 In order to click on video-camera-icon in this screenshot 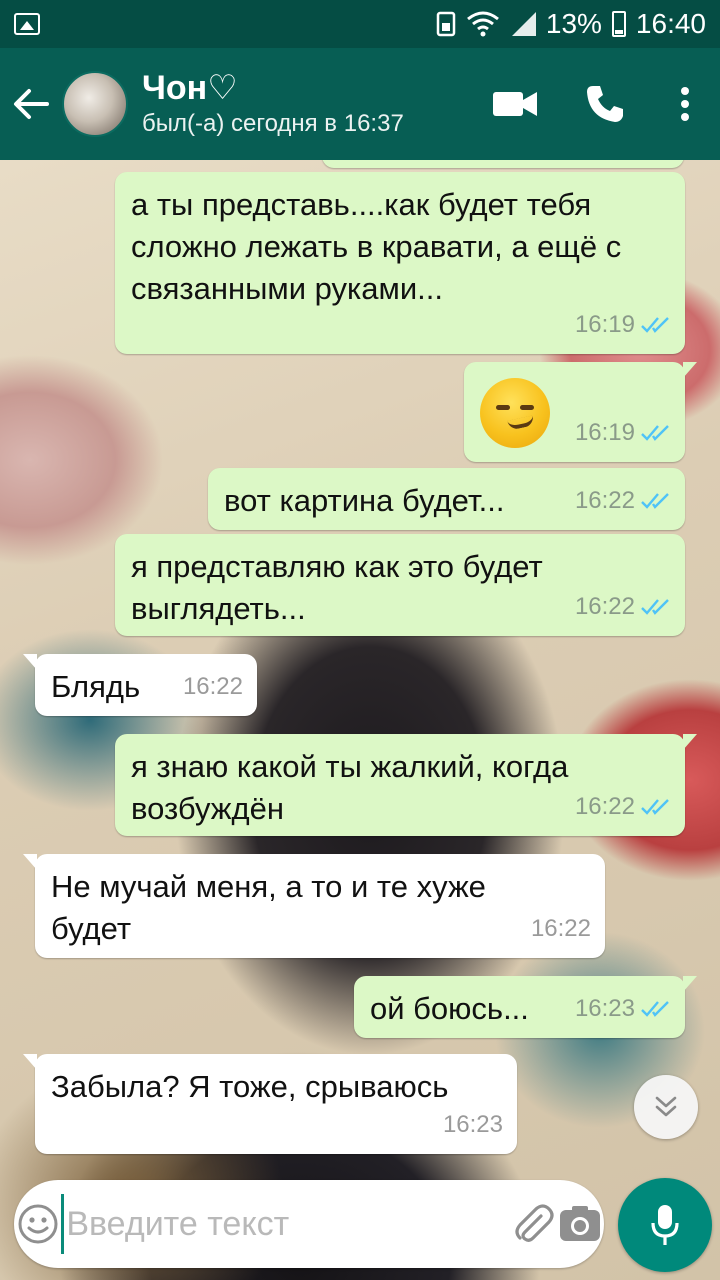, I will do `click(515, 104)`.